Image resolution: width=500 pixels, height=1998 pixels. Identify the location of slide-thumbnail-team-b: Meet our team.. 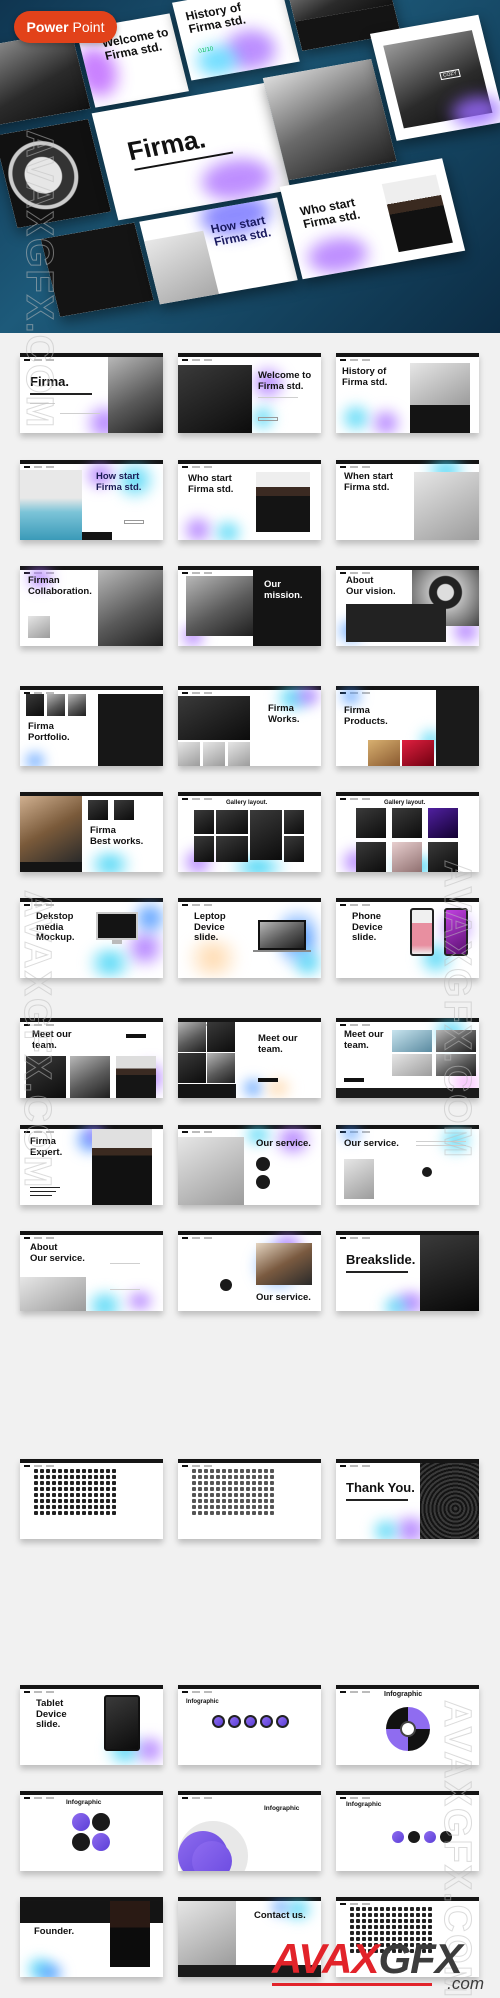
(249, 1058).